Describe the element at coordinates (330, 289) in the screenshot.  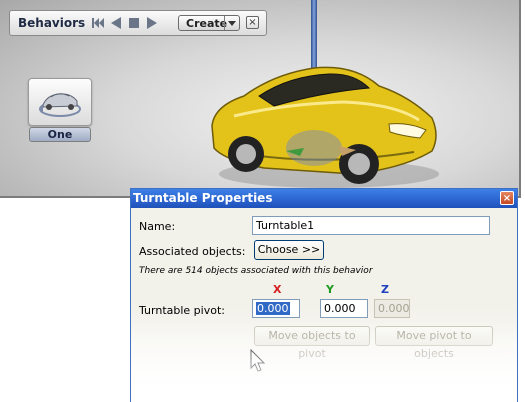
I see `axis-y-label: Y` at that location.